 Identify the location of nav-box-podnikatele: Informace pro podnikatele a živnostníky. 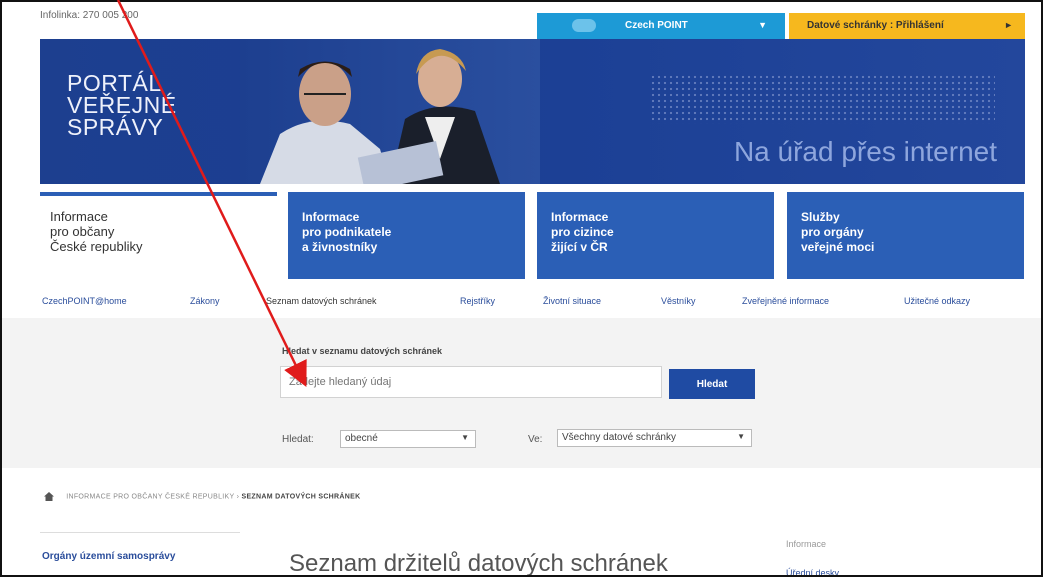
(406, 235).